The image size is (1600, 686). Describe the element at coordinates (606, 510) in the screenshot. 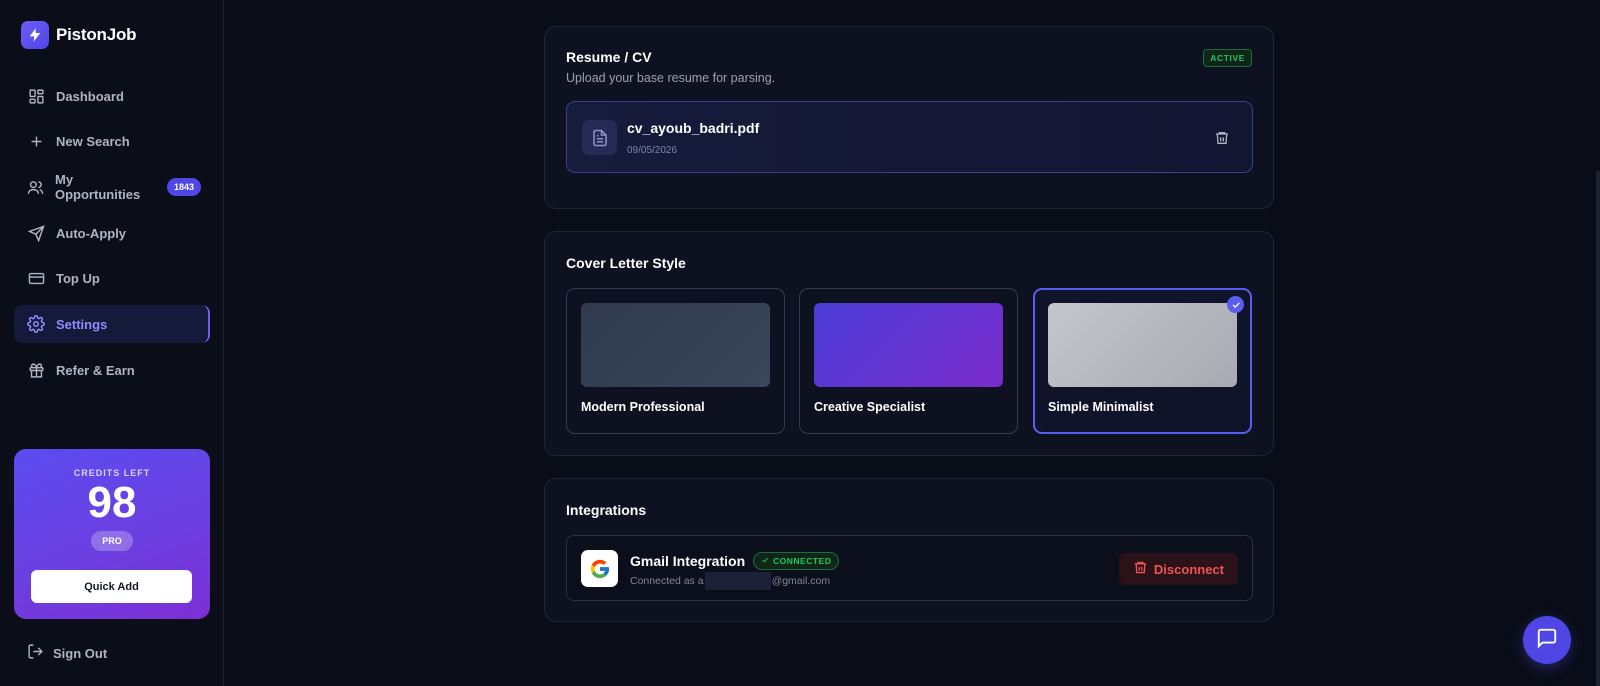

I see `integrations-title: Integrations` at that location.